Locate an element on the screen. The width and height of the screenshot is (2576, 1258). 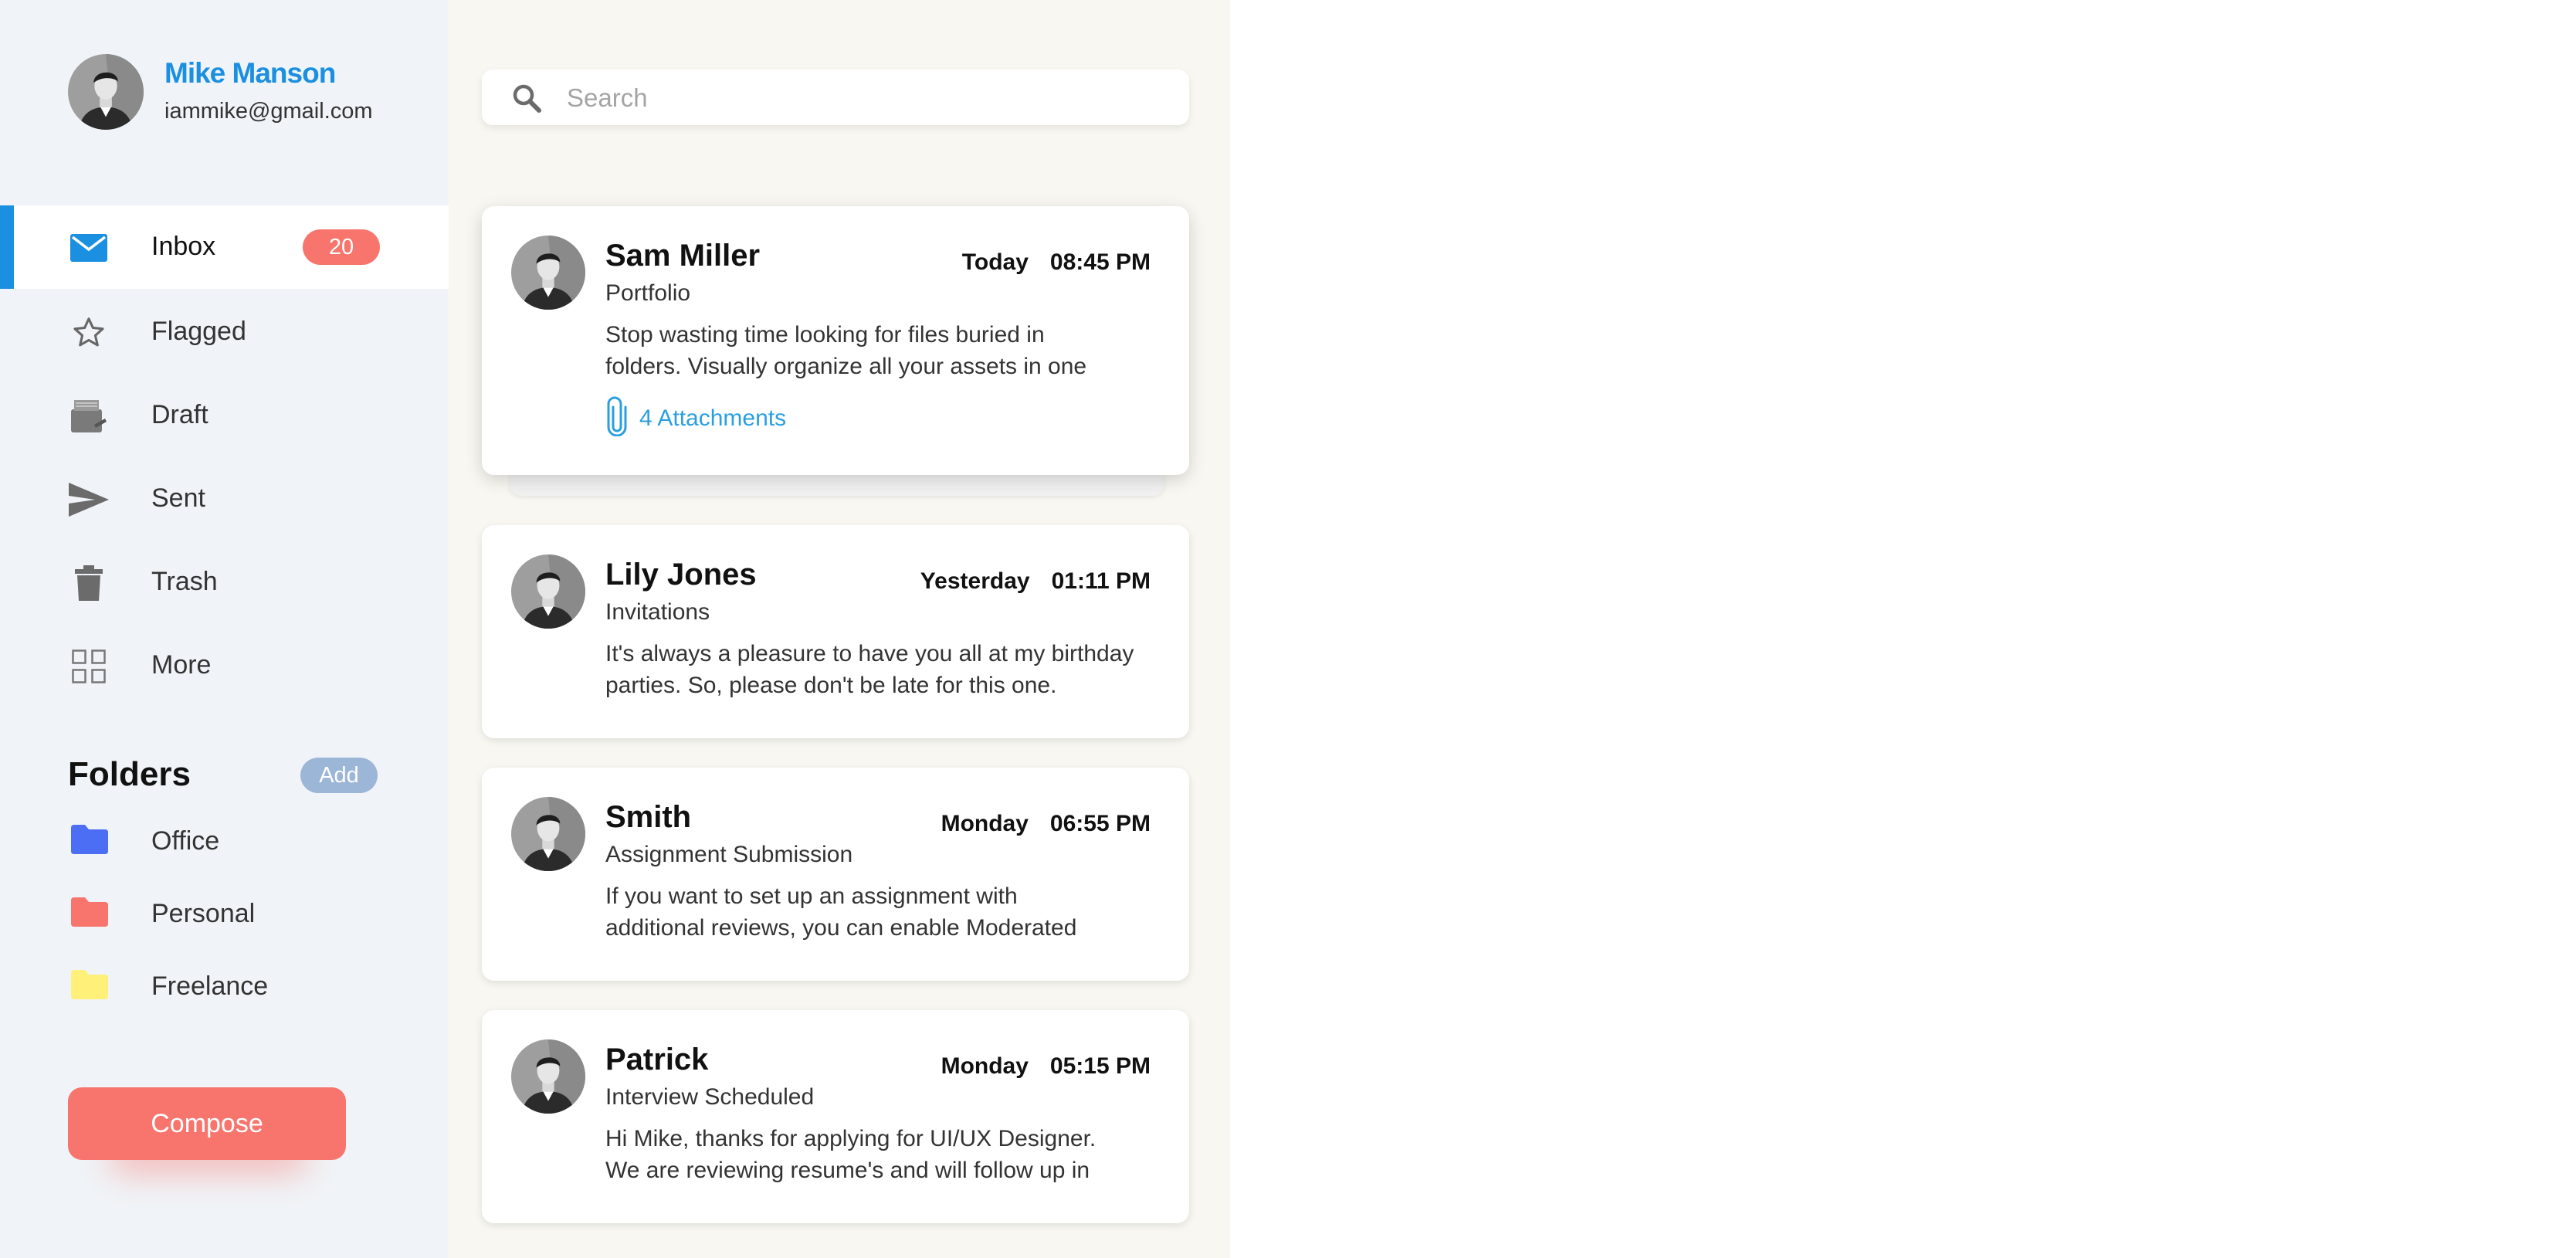
email-timestamp: Today 08:45 PM is located at coordinates (1056, 262).